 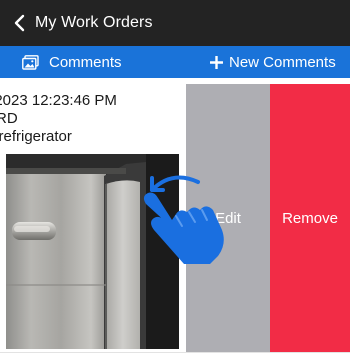 I want to click on new-comments-button: New Comments, so click(x=273, y=62).